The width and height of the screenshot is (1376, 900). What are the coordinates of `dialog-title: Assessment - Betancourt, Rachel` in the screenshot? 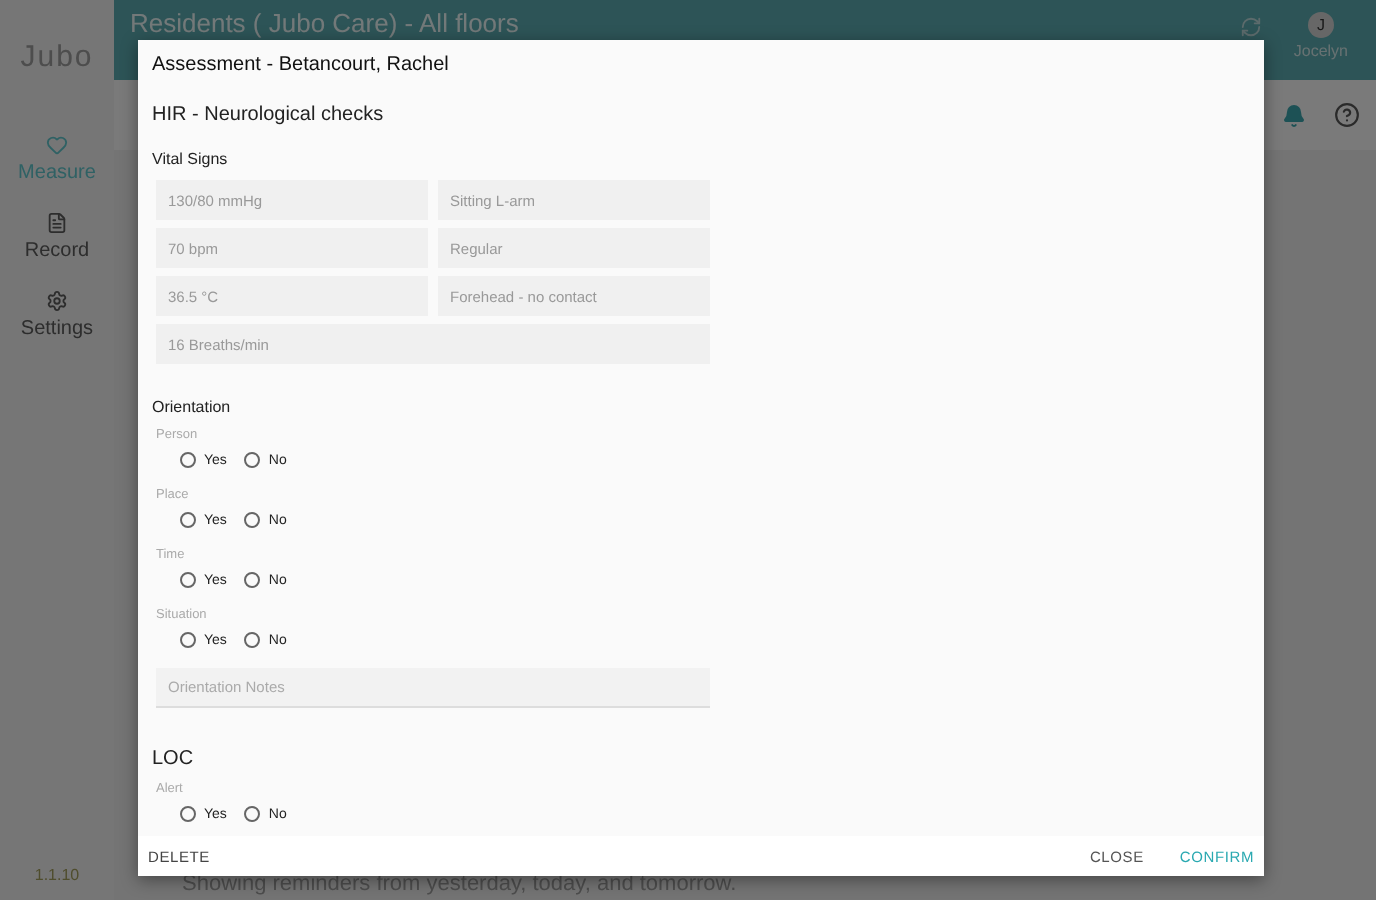 It's located at (301, 65).